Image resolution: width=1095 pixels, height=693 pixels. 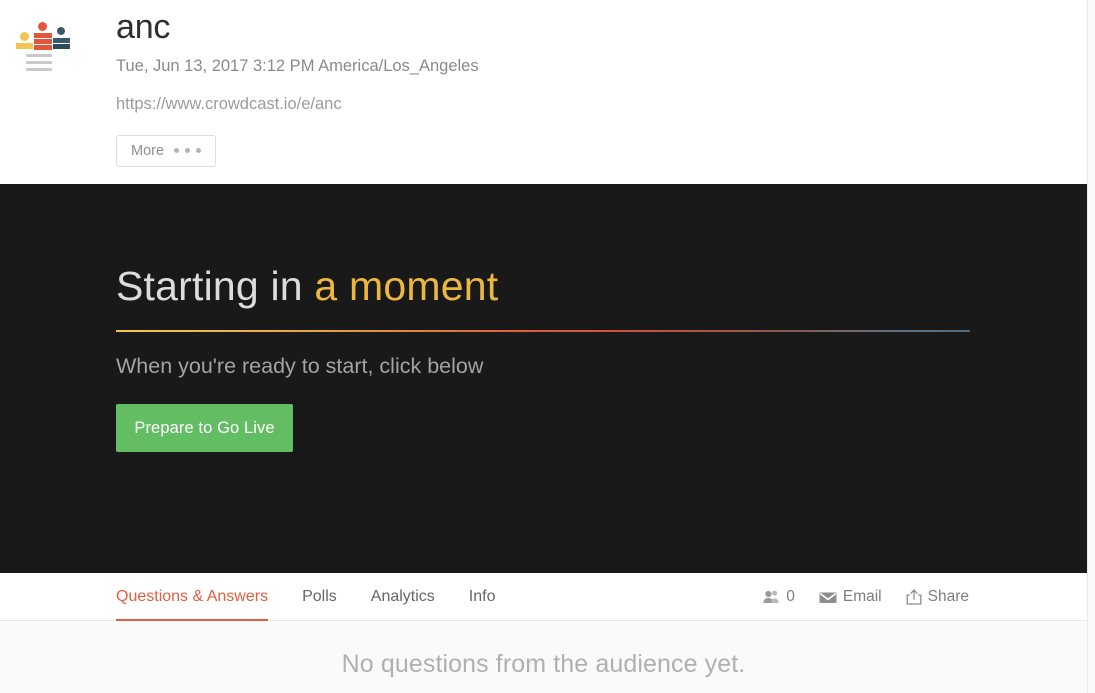 I want to click on tab-info: Info, so click(x=482, y=597).